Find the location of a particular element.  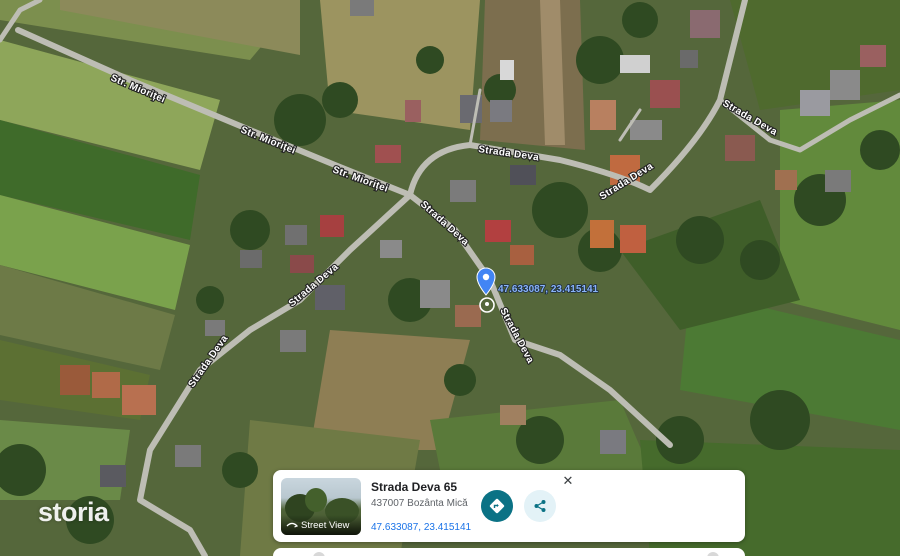

directions-button is located at coordinates (497, 506).